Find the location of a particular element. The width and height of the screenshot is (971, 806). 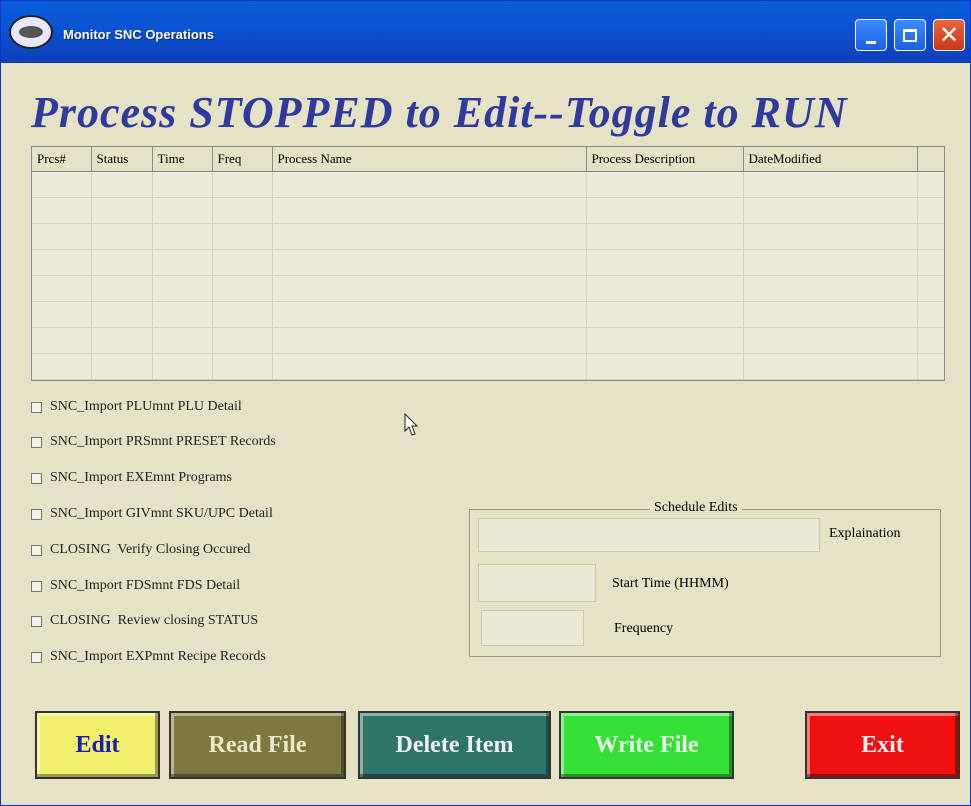

column-header: Process Description is located at coordinates (665, 159).